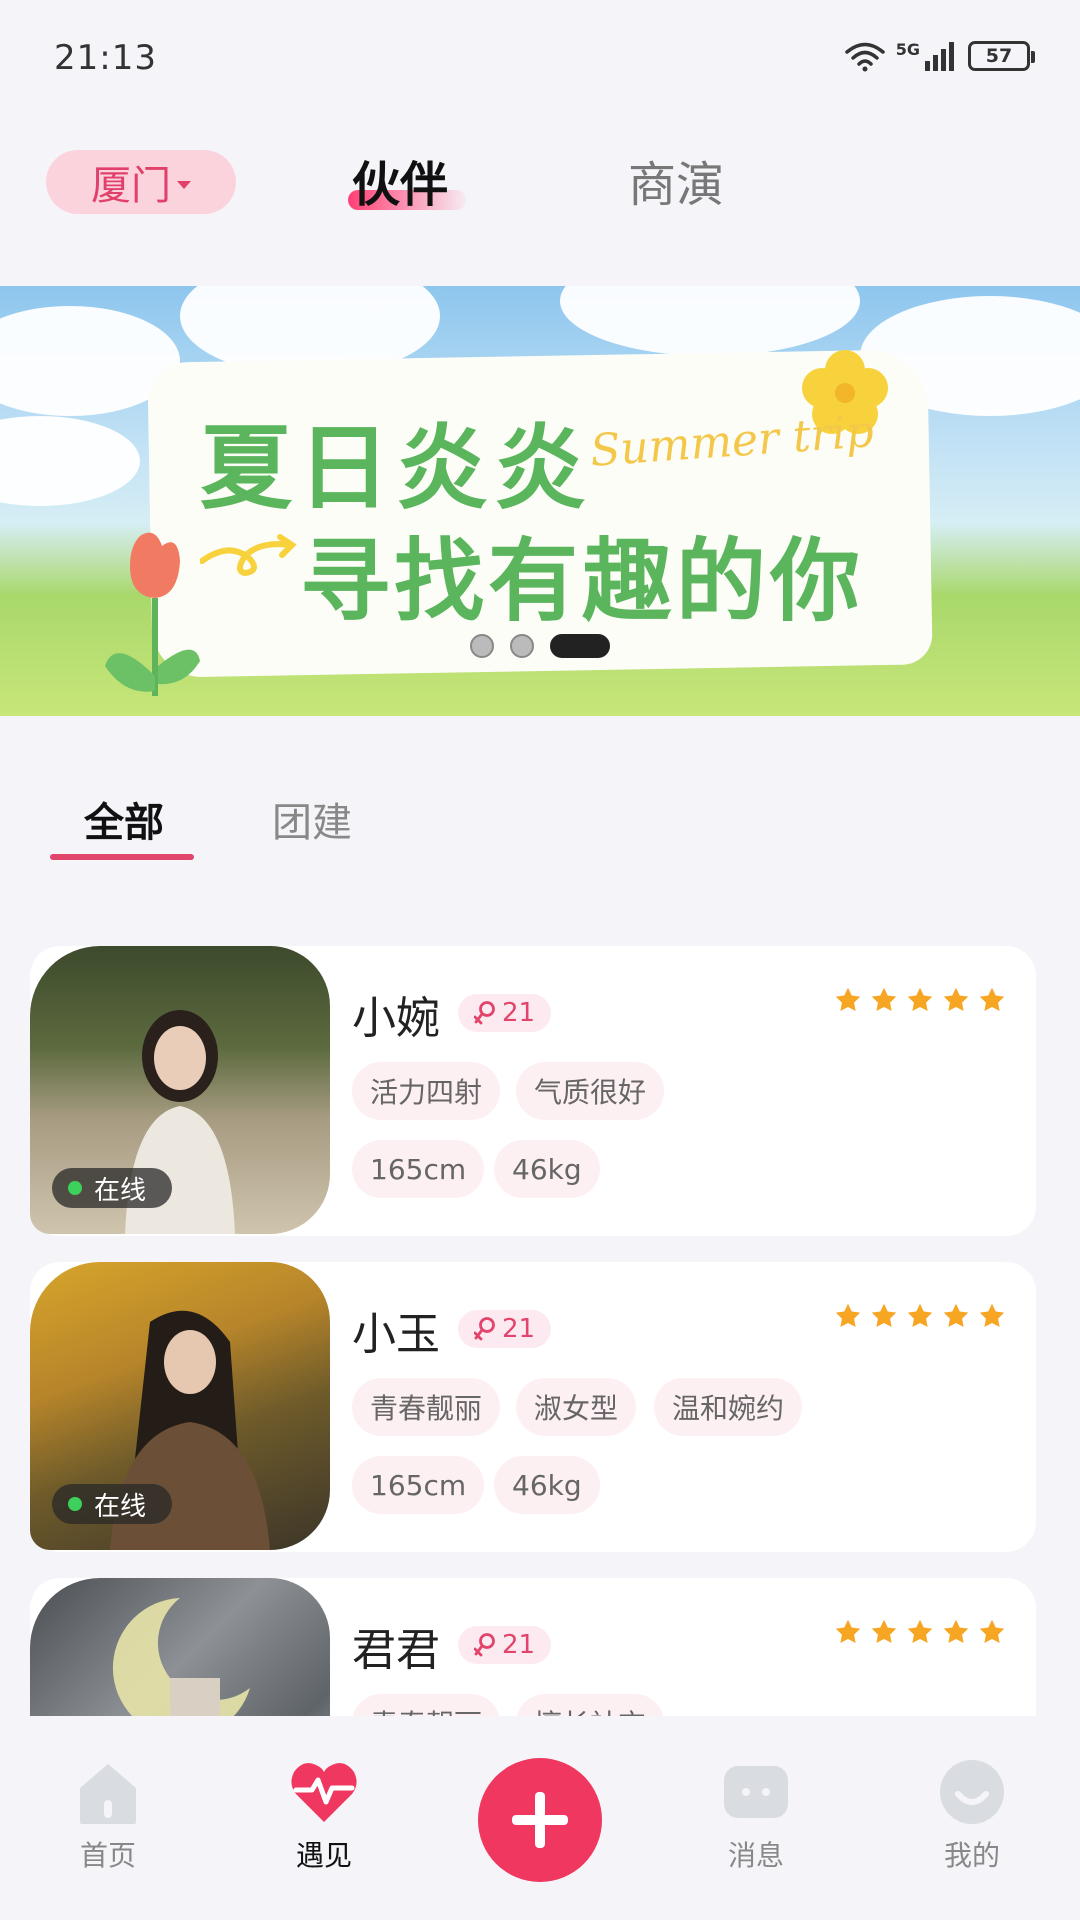 The width and height of the screenshot is (1080, 1920). I want to click on companion-card: 在线 小婉 21 活力四射 气质很好 165cm 46kg, so click(533, 1091).